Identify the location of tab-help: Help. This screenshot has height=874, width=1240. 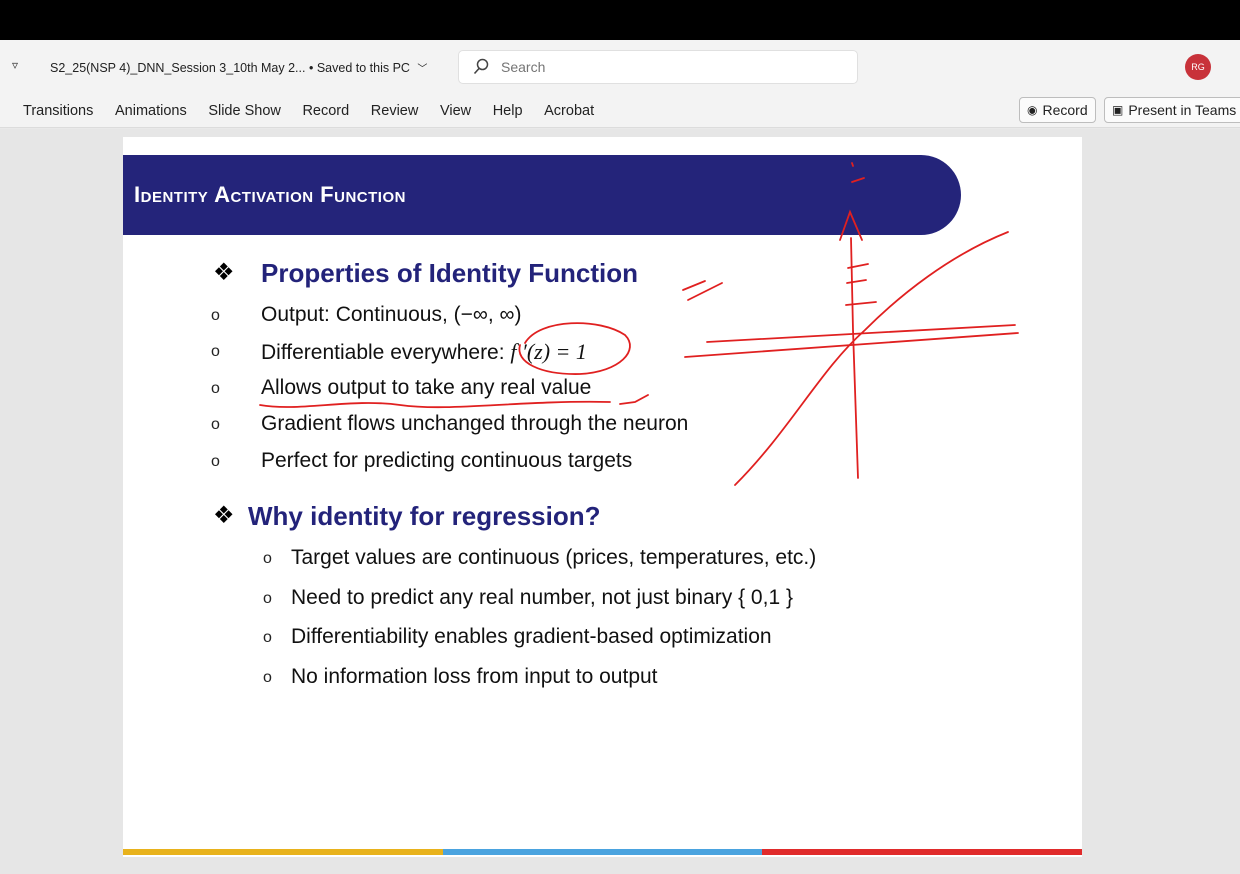
(507, 111).